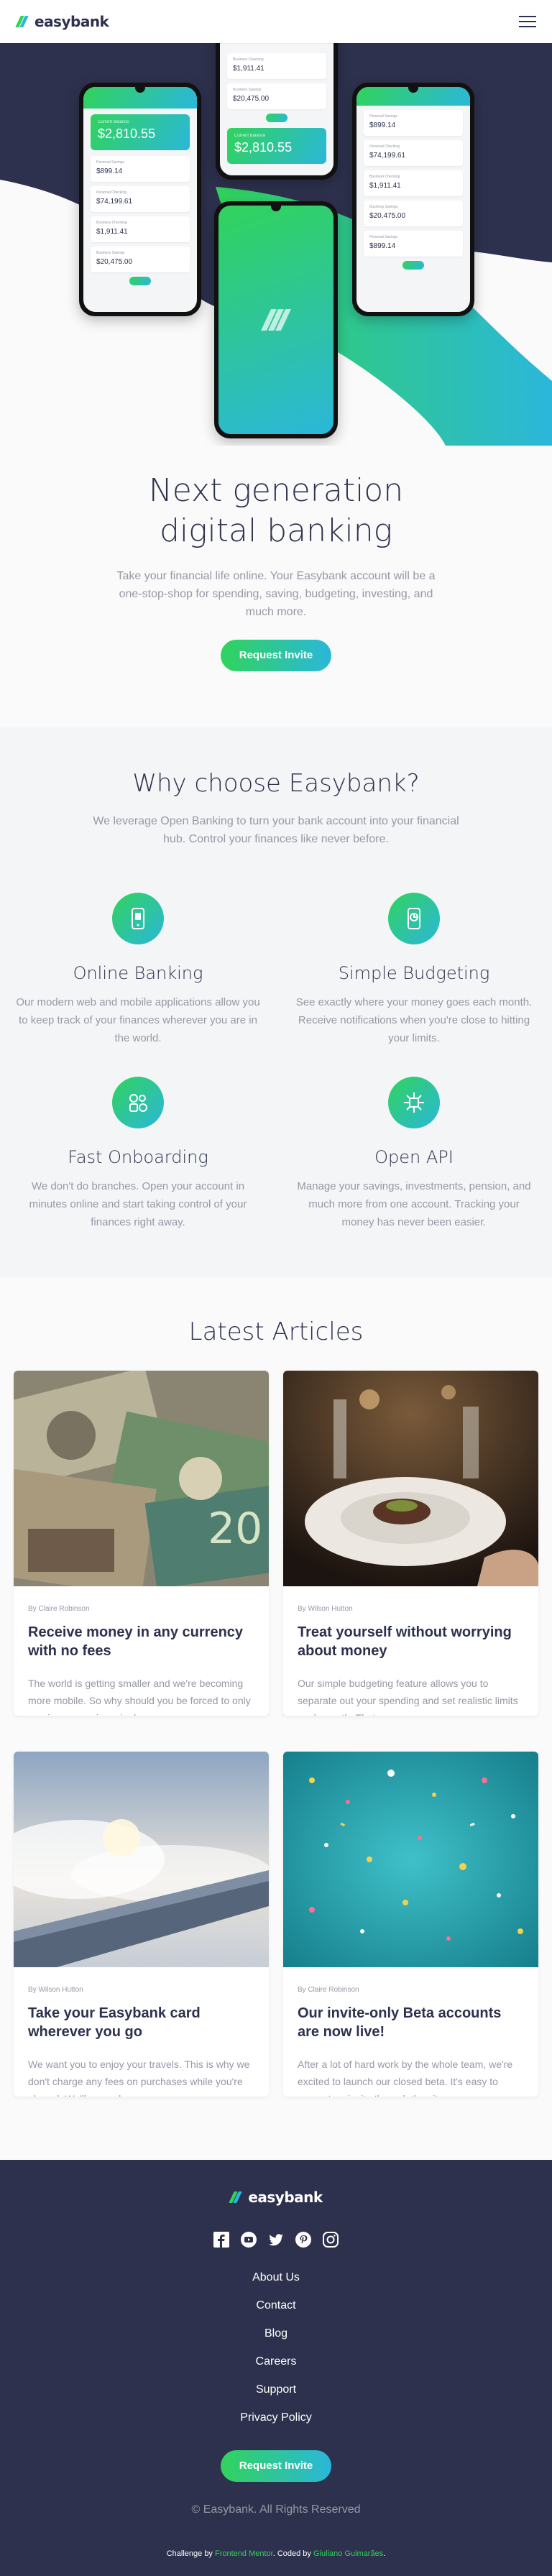  Describe the element at coordinates (410, 1478) in the screenshot. I see `restaurant-dinner-photo` at that location.